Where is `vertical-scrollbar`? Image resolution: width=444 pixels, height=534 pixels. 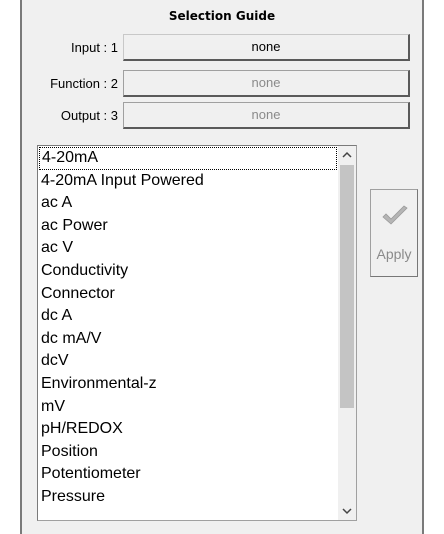 vertical-scrollbar is located at coordinates (347, 333).